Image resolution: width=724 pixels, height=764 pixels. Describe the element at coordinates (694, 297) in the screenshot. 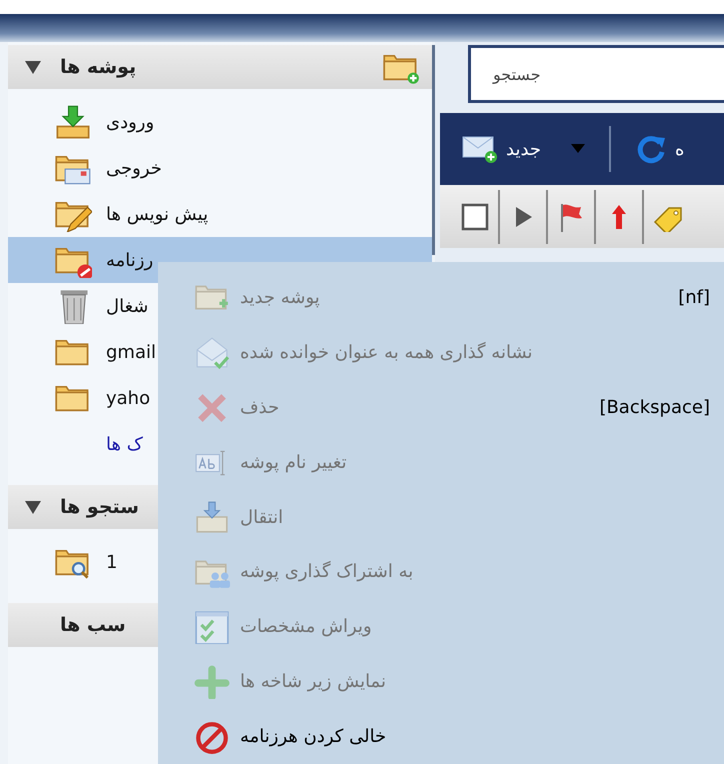

I see `shortcut-hint: [nf]` at that location.